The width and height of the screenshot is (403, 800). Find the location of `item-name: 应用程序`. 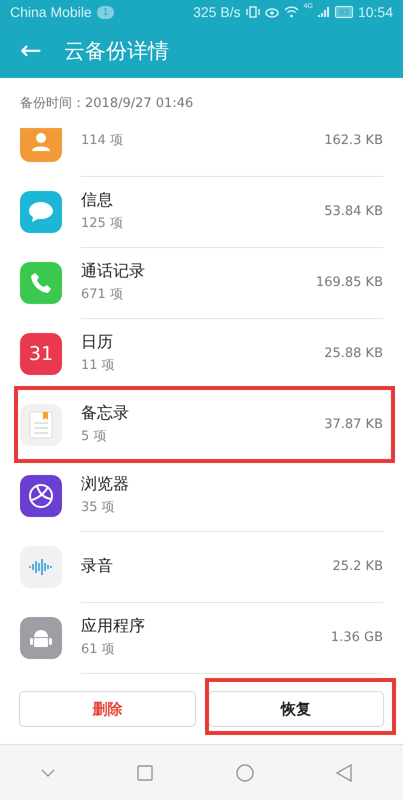

item-name: 应用程序 is located at coordinates (113, 626).